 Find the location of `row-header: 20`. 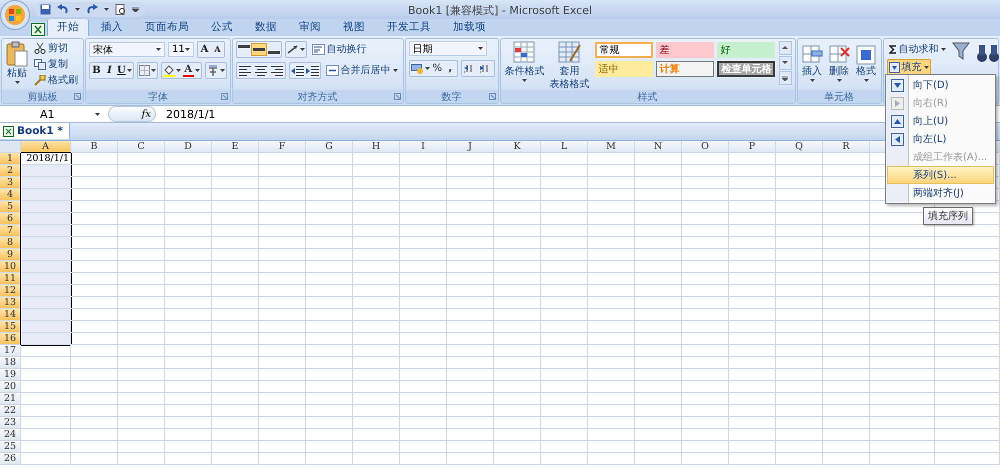

row-header: 20 is located at coordinates (10, 387).